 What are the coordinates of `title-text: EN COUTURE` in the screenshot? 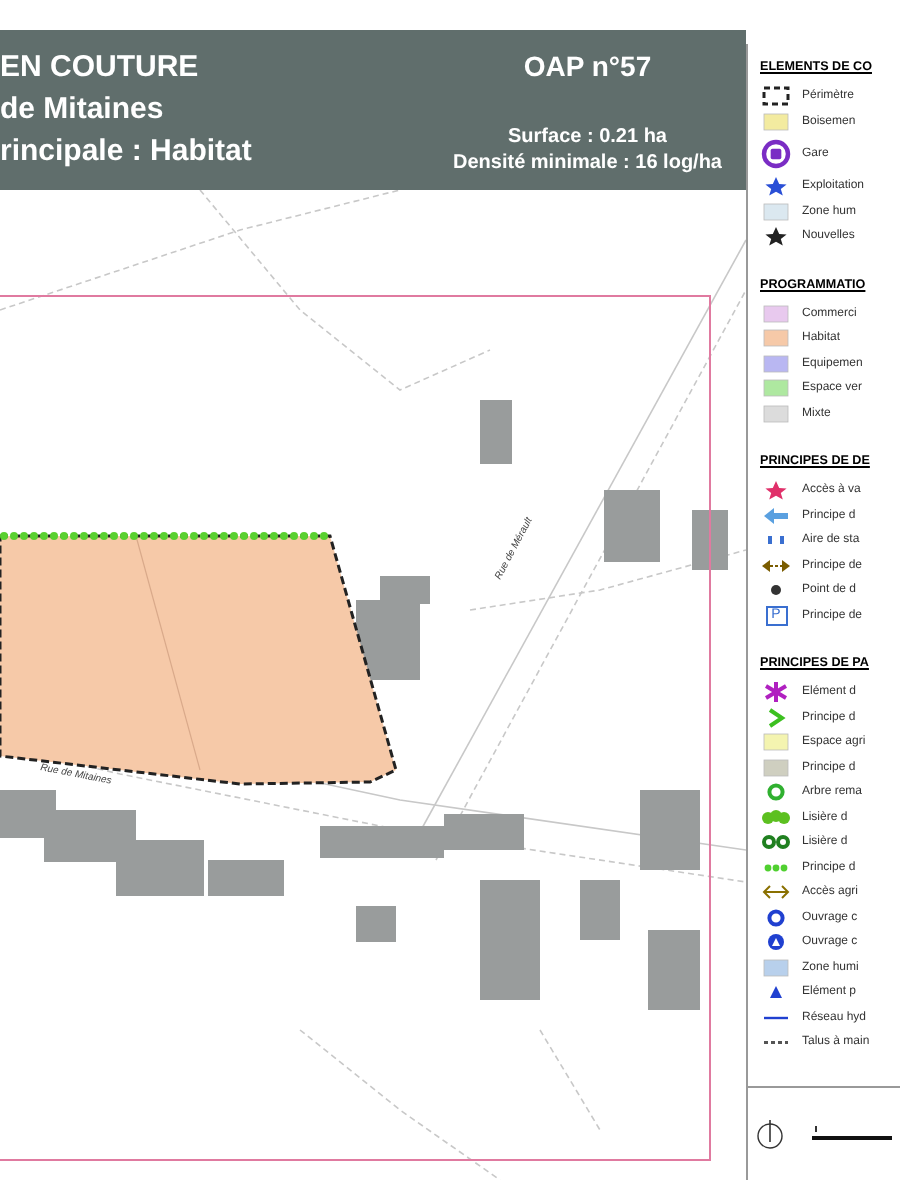 It's located at (100, 67).